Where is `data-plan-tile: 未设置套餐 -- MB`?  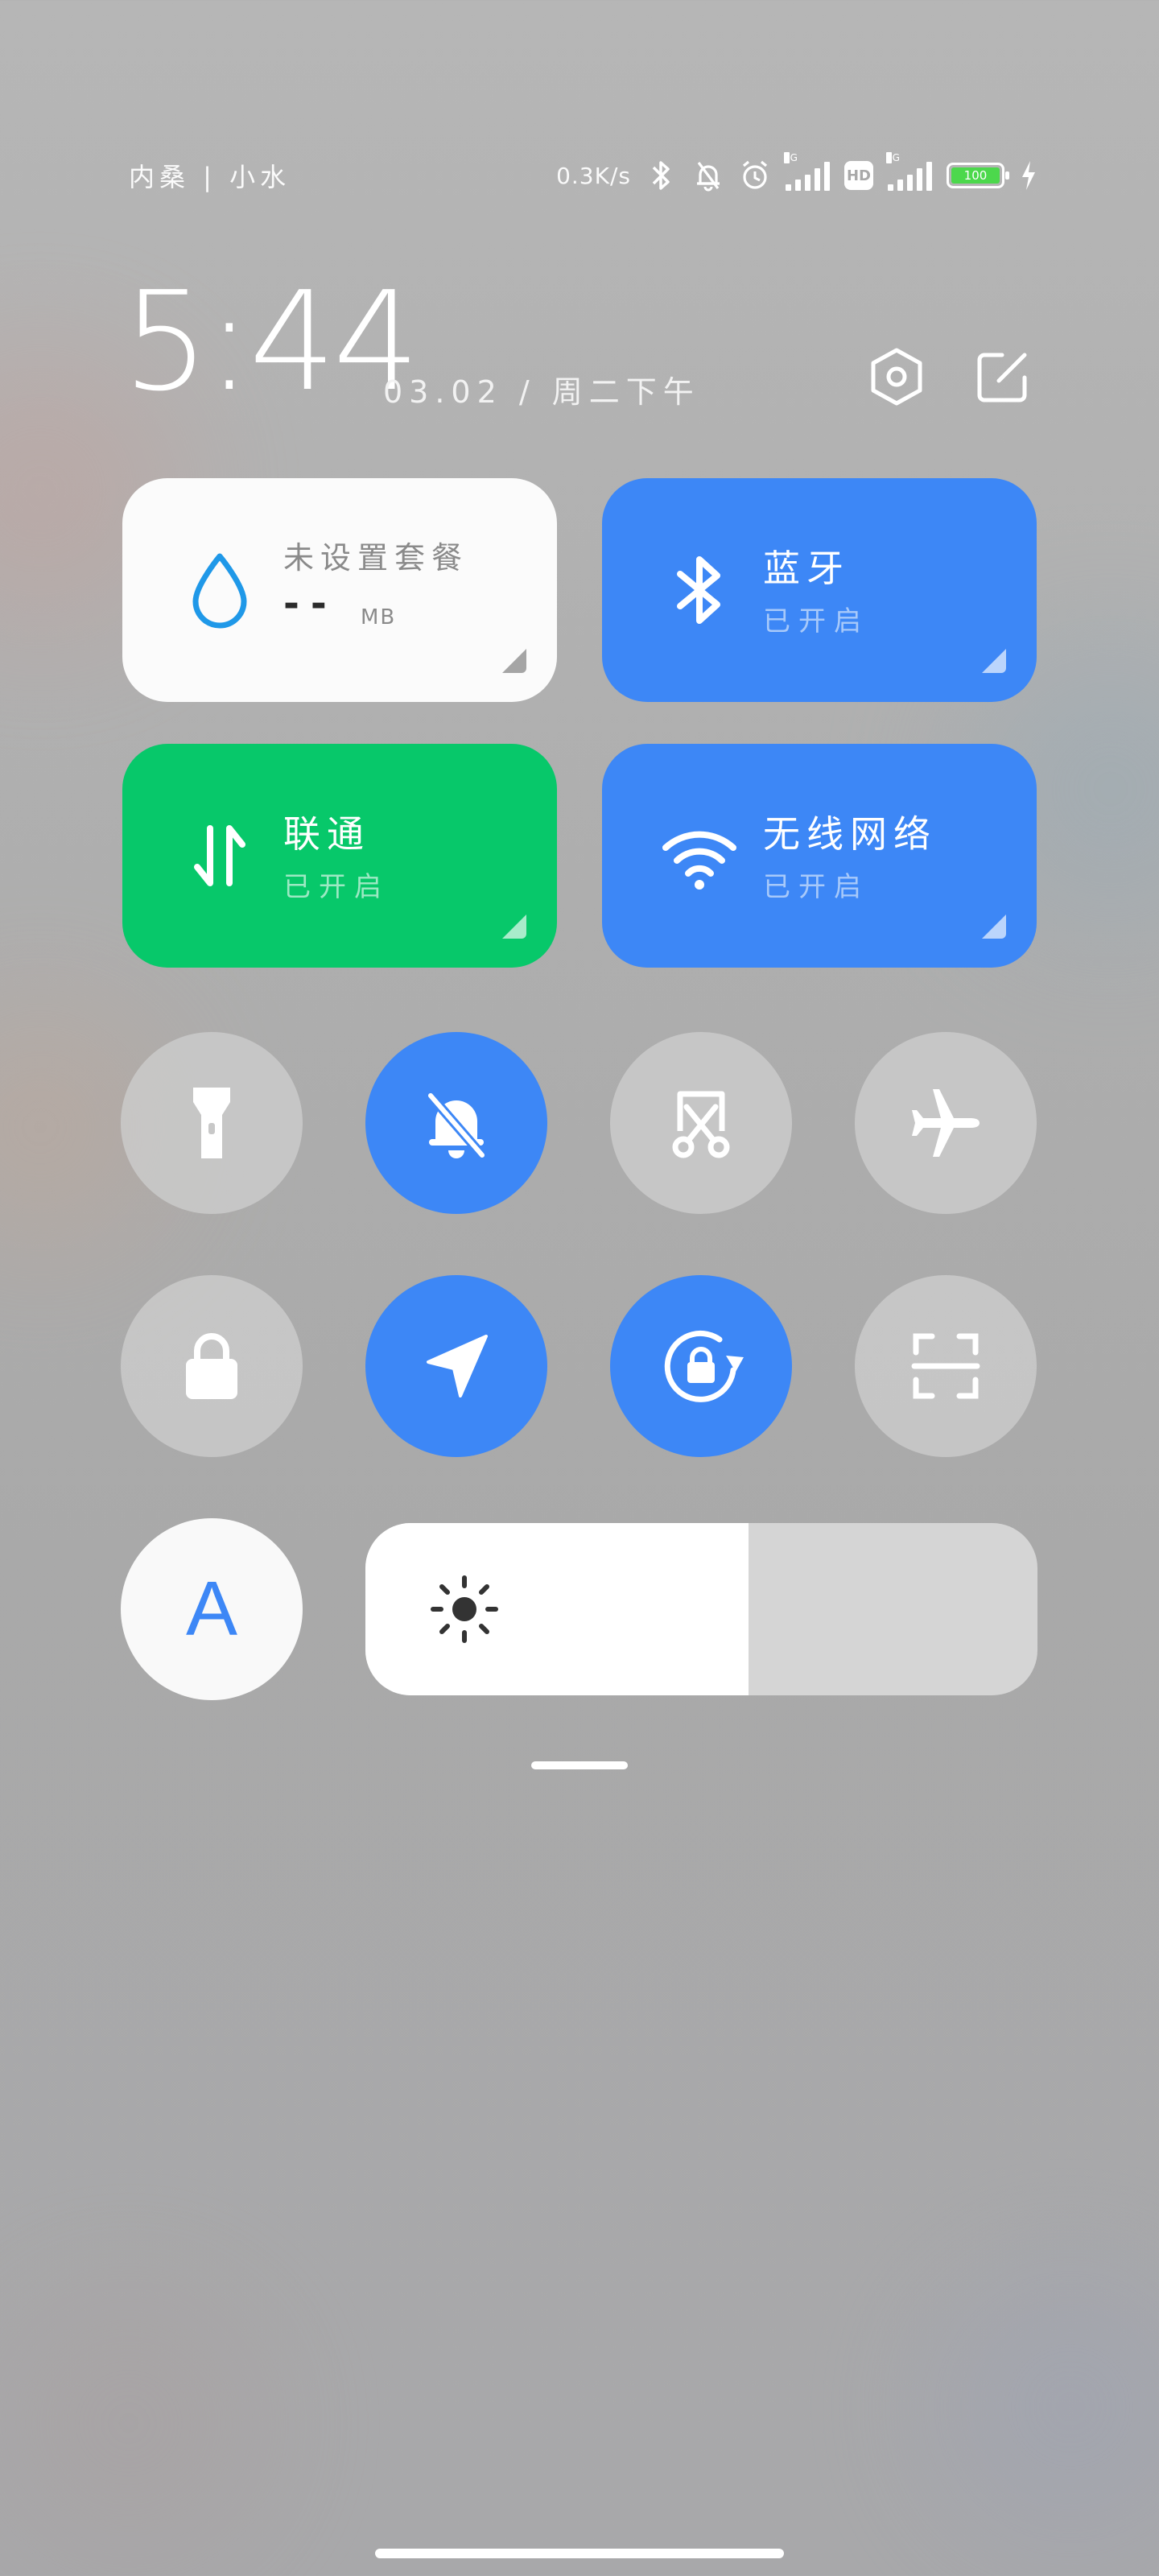 data-plan-tile: 未设置套餐 -- MB is located at coordinates (339, 590).